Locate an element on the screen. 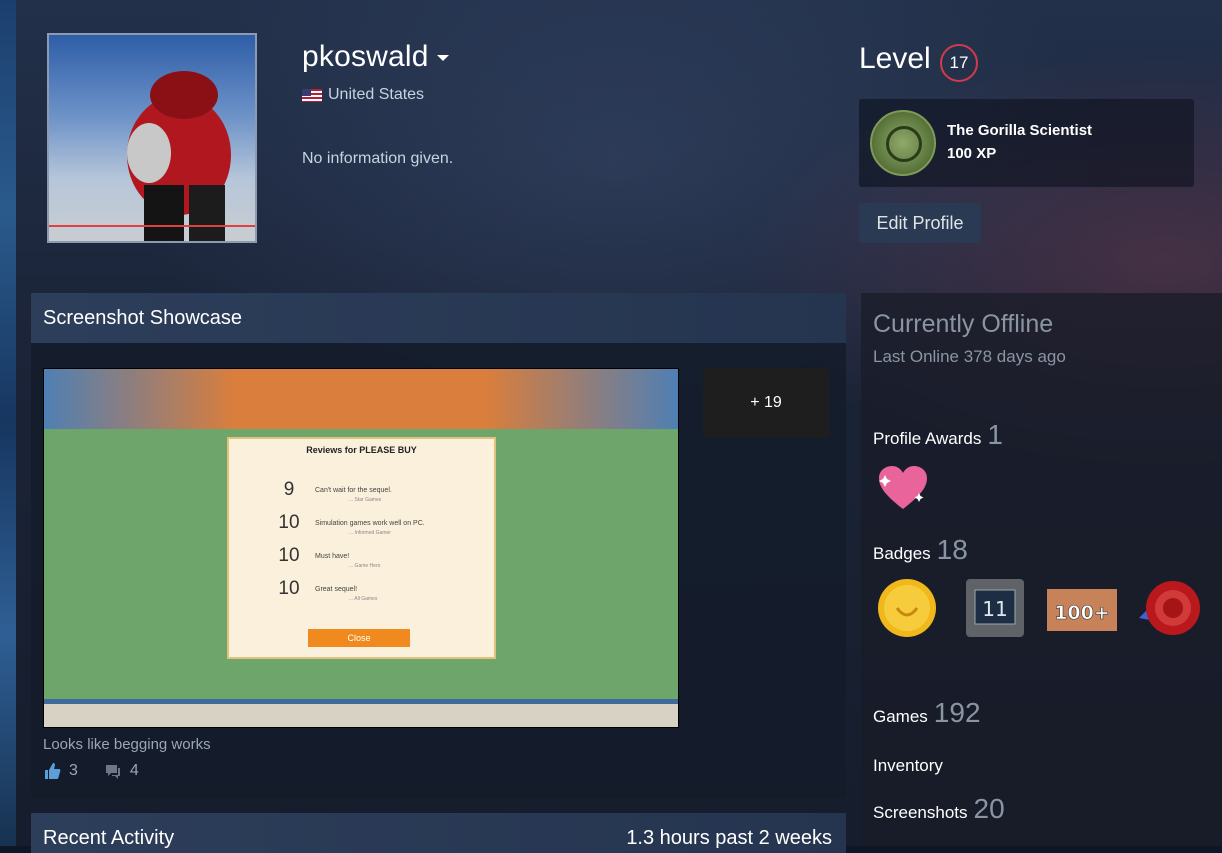 The image size is (1222, 853). persona-name-text: pkoswald is located at coordinates (365, 56).